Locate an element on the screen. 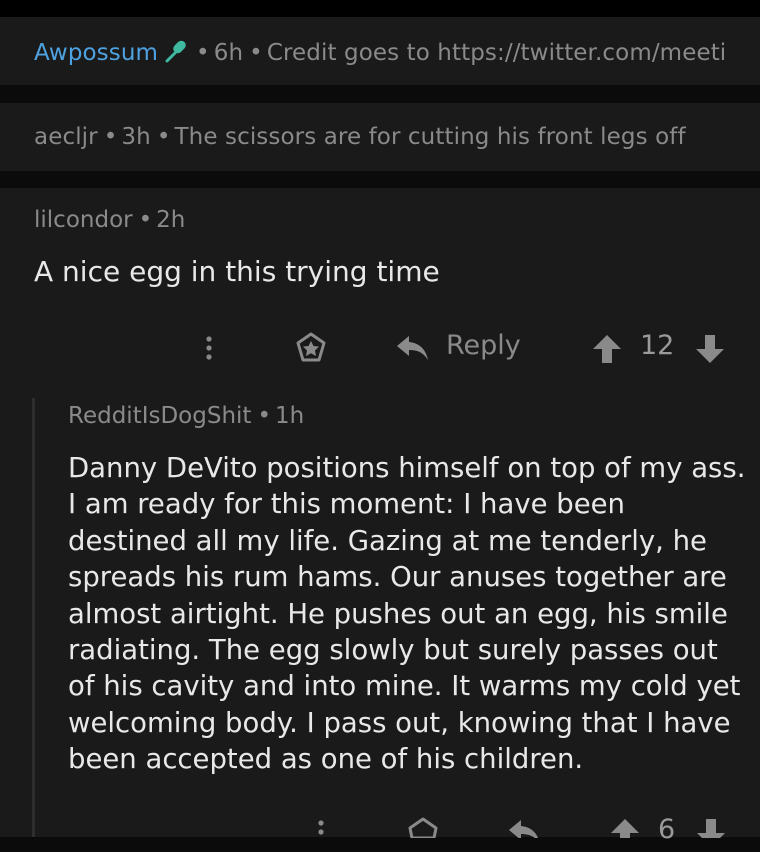 The height and width of the screenshot is (852, 760). comment-preview-text: Credit goes to https://twitter.com/meeti is located at coordinates (496, 53).